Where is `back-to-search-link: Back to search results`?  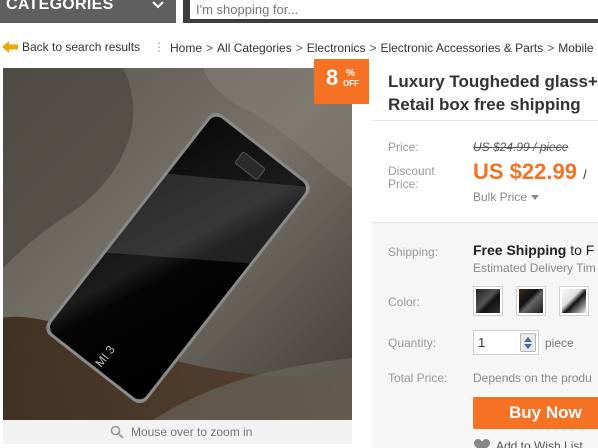 back-to-search-link: Back to search results is located at coordinates (71, 47).